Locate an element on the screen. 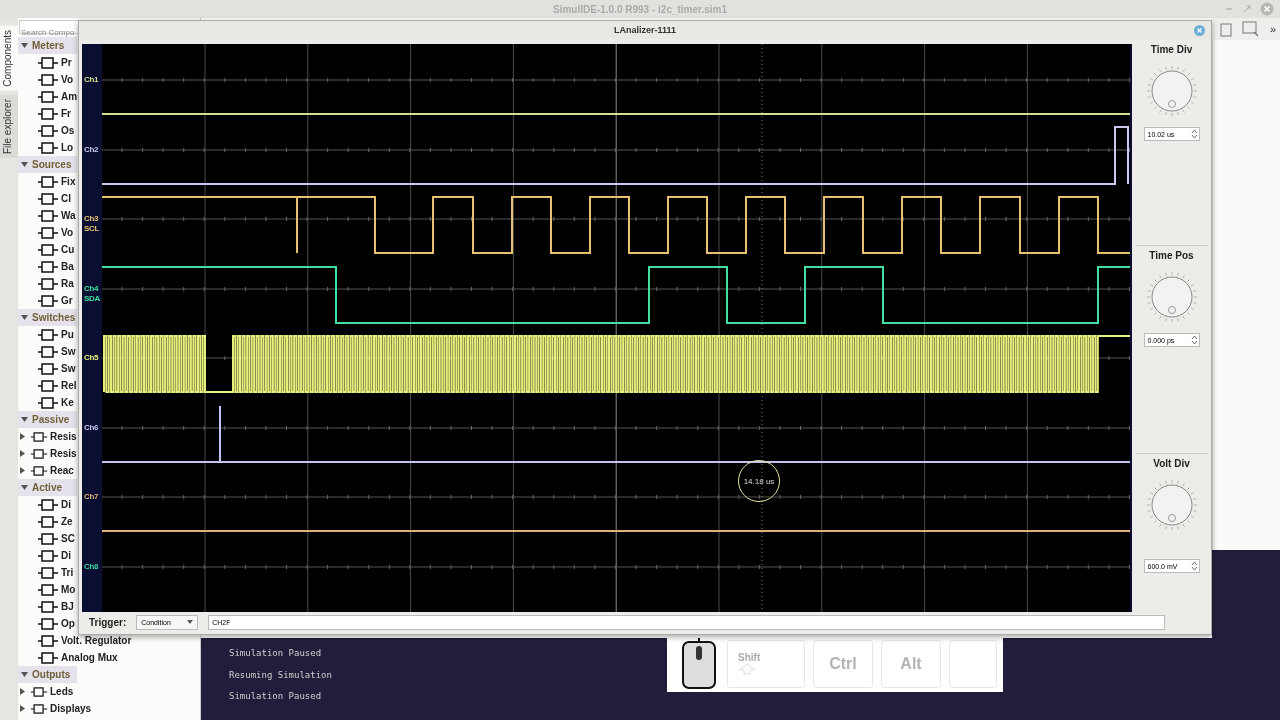 The image size is (1280, 720). component-item: Ra is located at coordinates (67, 283).